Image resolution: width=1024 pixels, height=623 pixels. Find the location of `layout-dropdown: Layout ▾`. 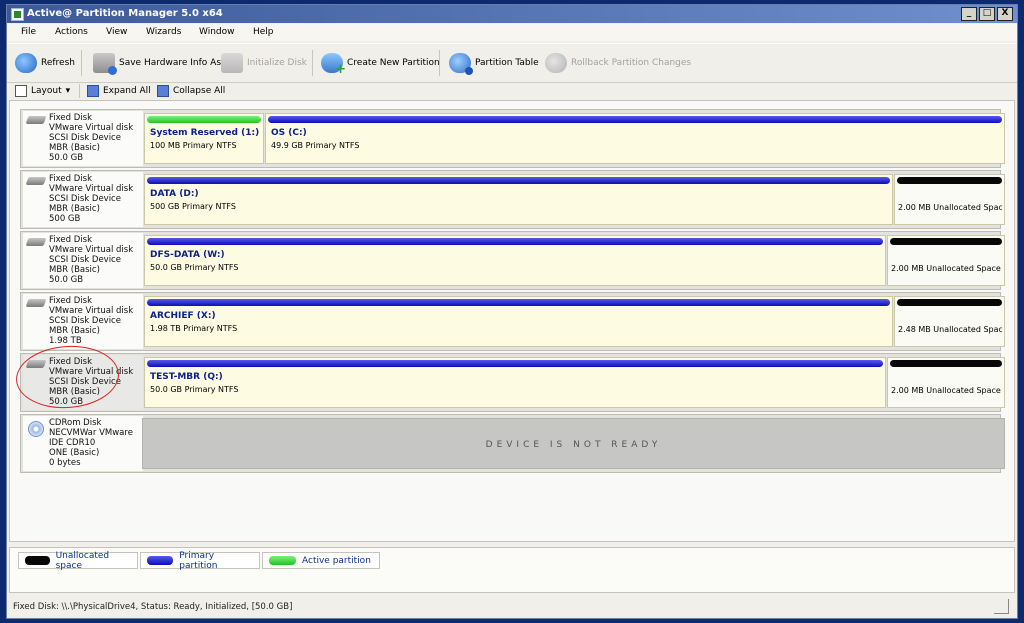

layout-dropdown: Layout ▾ is located at coordinates (42, 91).